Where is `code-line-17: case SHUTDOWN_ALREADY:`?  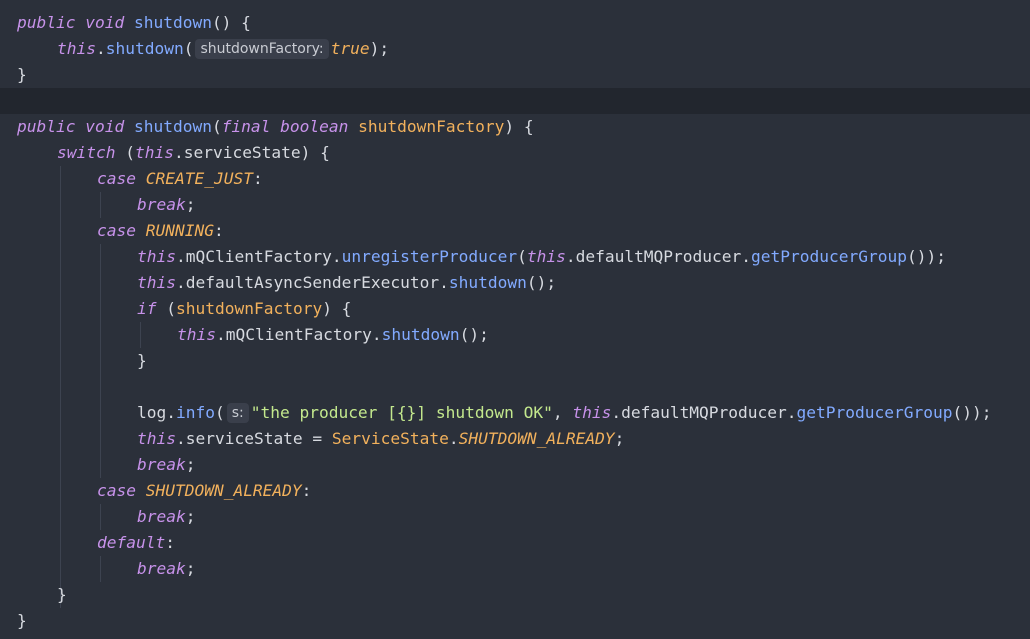 code-line-17: case SHUTDOWN_ALREADY: is located at coordinates (515, 491).